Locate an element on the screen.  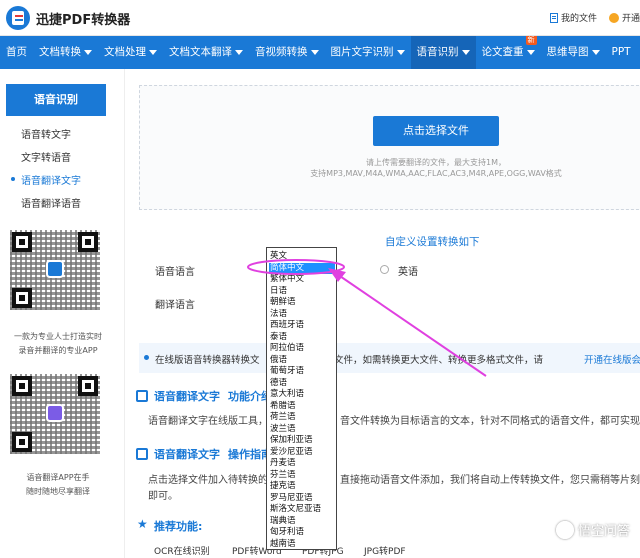
top-links: 我的文件 开通 is located at coordinates (589, 17).